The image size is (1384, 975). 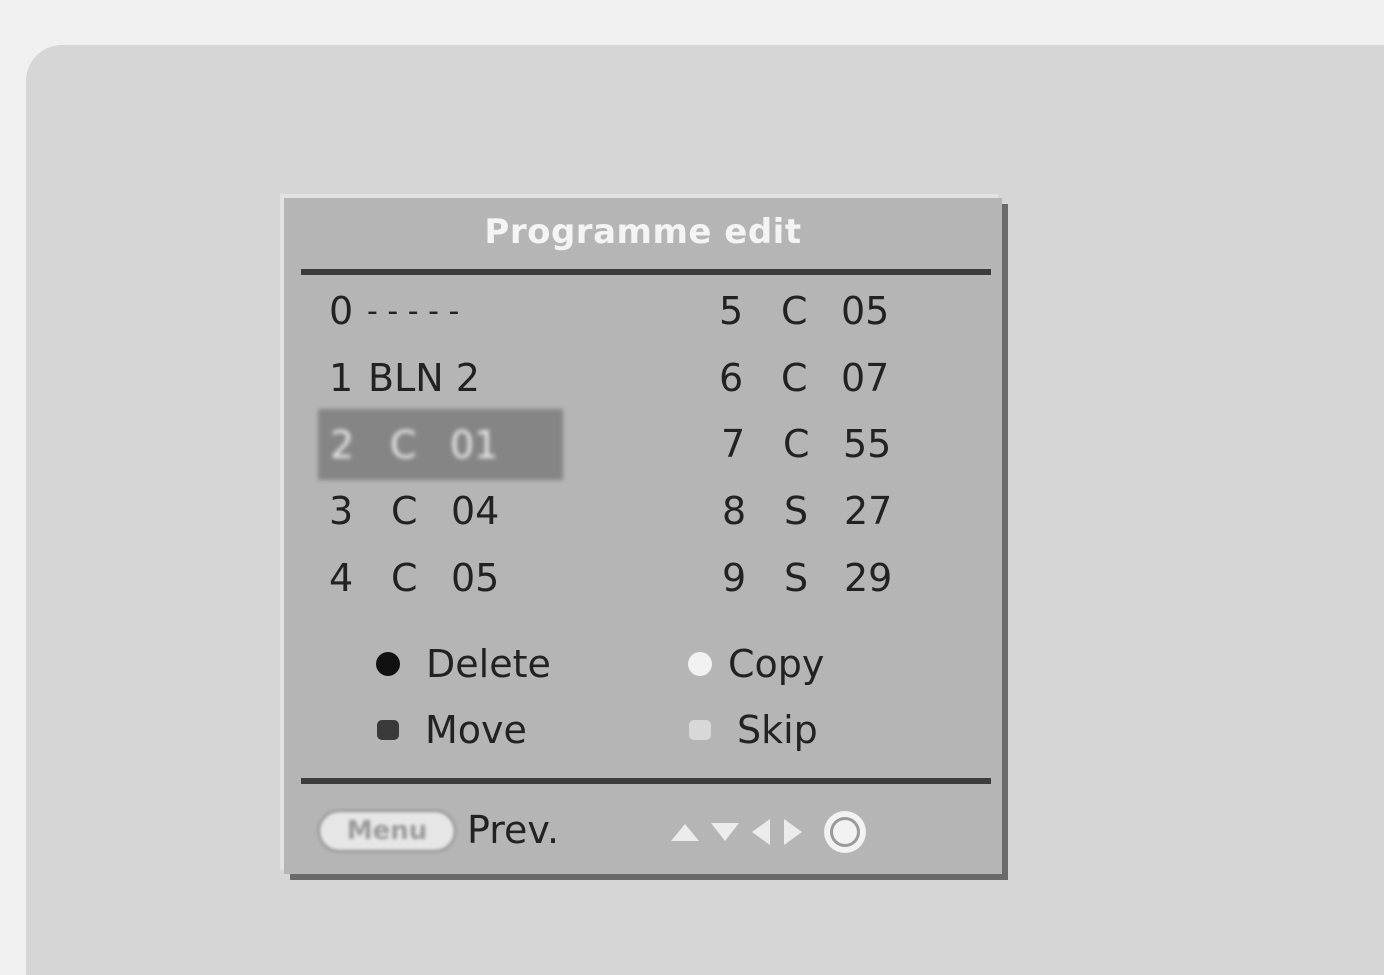 What do you see at coordinates (725, 832) in the screenshot?
I see `down-arrow-icon` at bounding box center [725, 832].